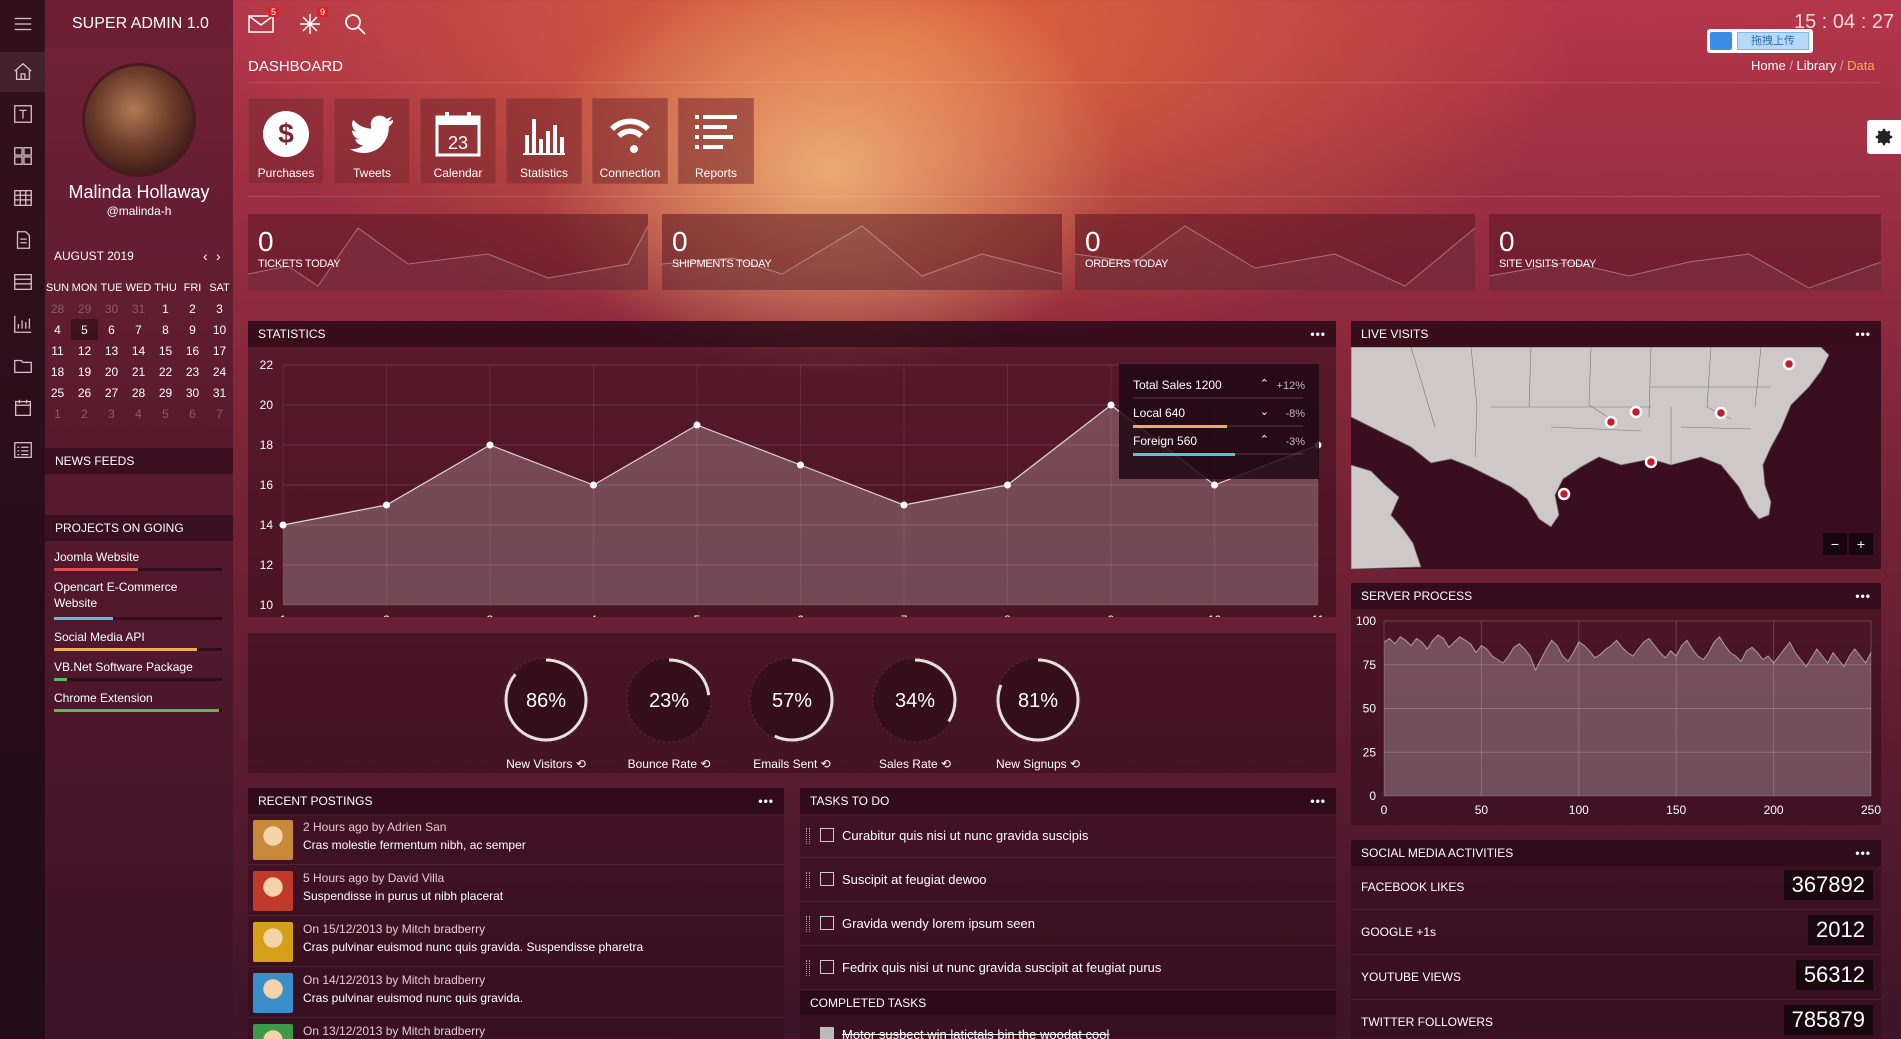 This screenshot has height=1039, width=1901. Describe the element at coordinates (165, 371) in the screenshot. I see `calendar-day: 22` at that location.